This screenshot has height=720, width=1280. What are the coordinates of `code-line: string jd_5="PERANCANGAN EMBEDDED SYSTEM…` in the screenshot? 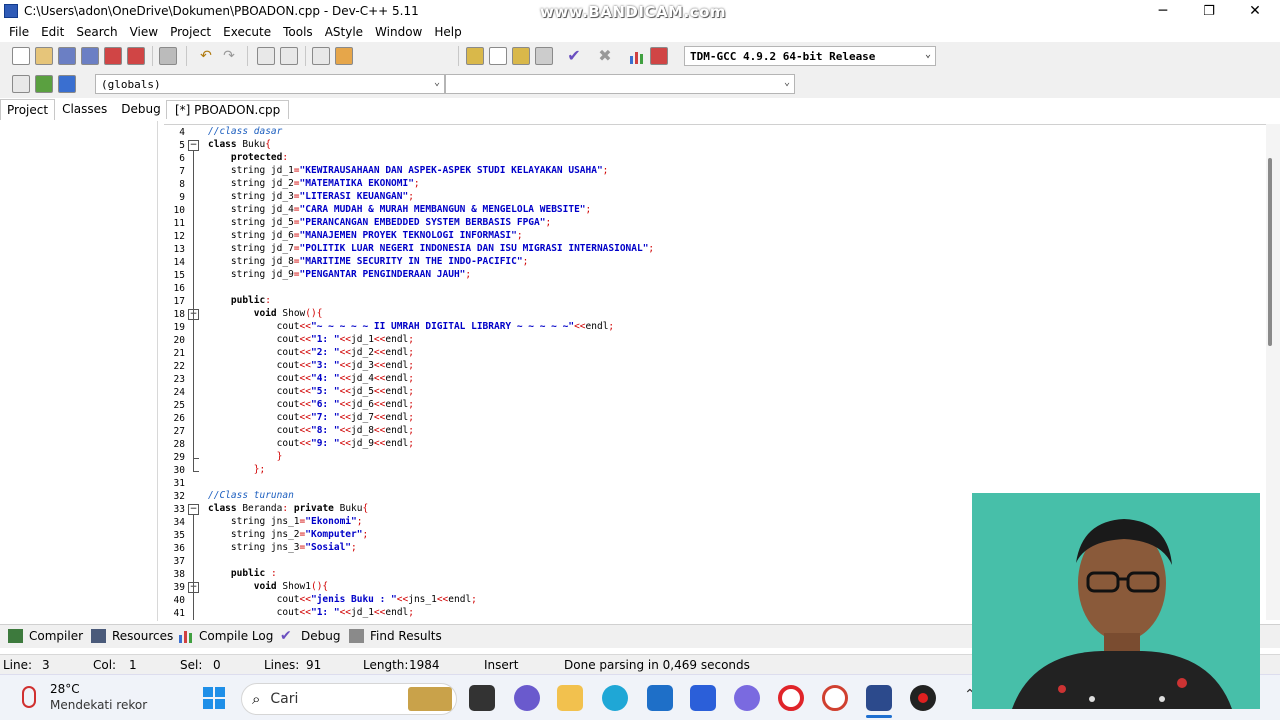 It's located at (380, 222).